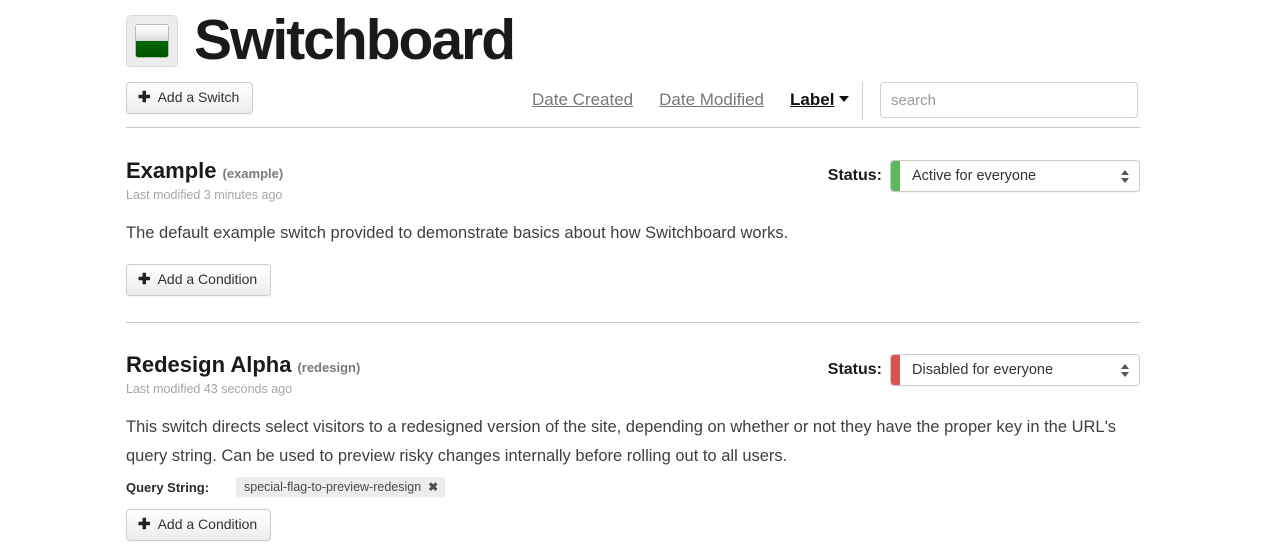 This screenshot has height=560, width=1265. I want to click on logo-bottom-half, so click(152, 48).